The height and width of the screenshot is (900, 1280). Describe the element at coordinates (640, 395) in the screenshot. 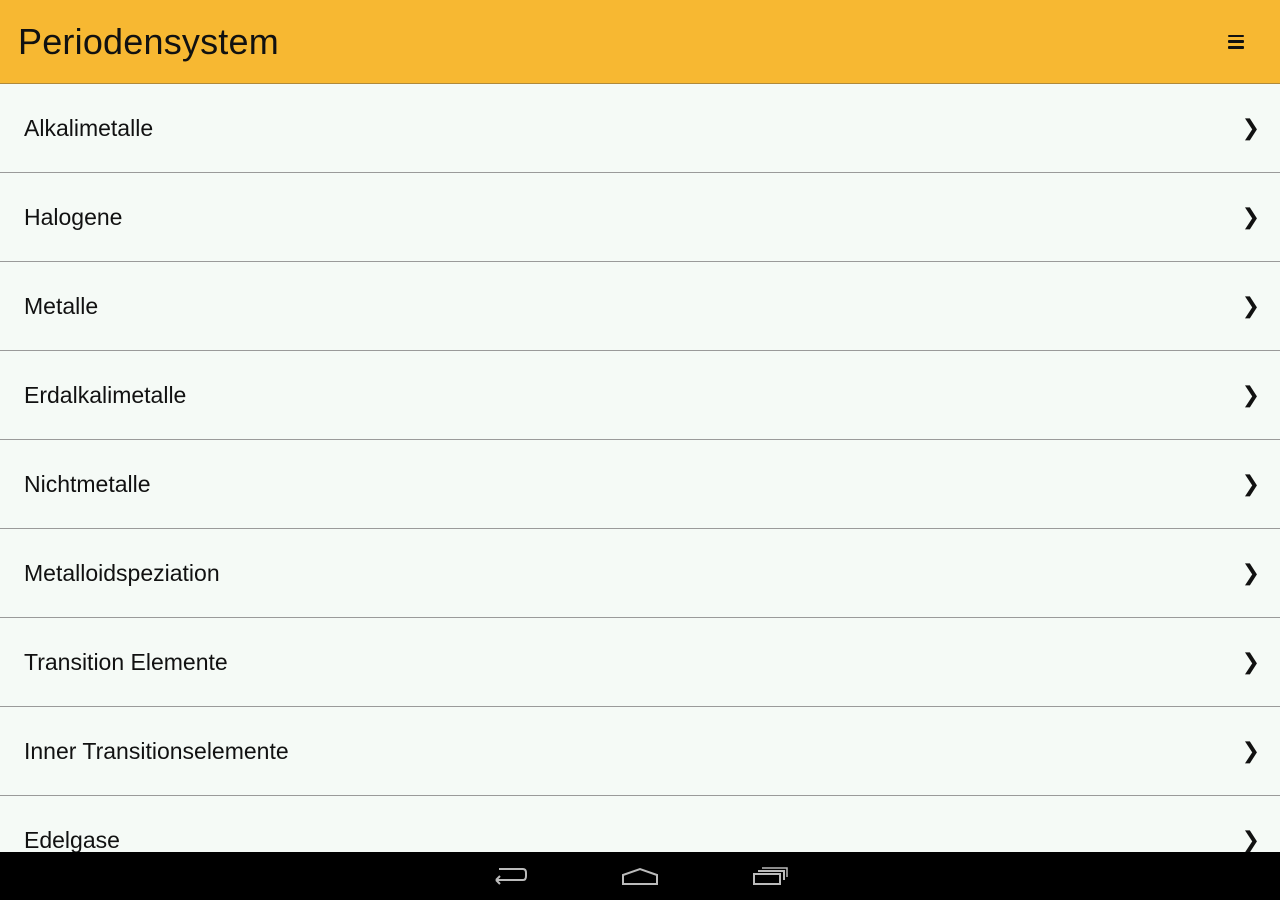

I see `list-item-erdalkalimetalle: Erdalkalimetalle ❯` at that location.